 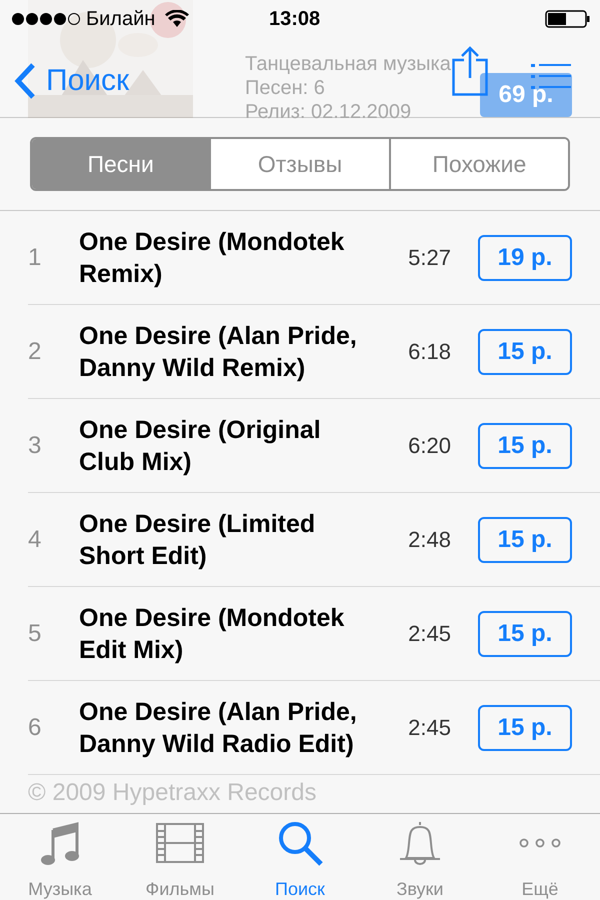 What do you see at coordinates (35, 445) in the screenshot?
I see `track-number: 3` at bounding box center [35, 445].